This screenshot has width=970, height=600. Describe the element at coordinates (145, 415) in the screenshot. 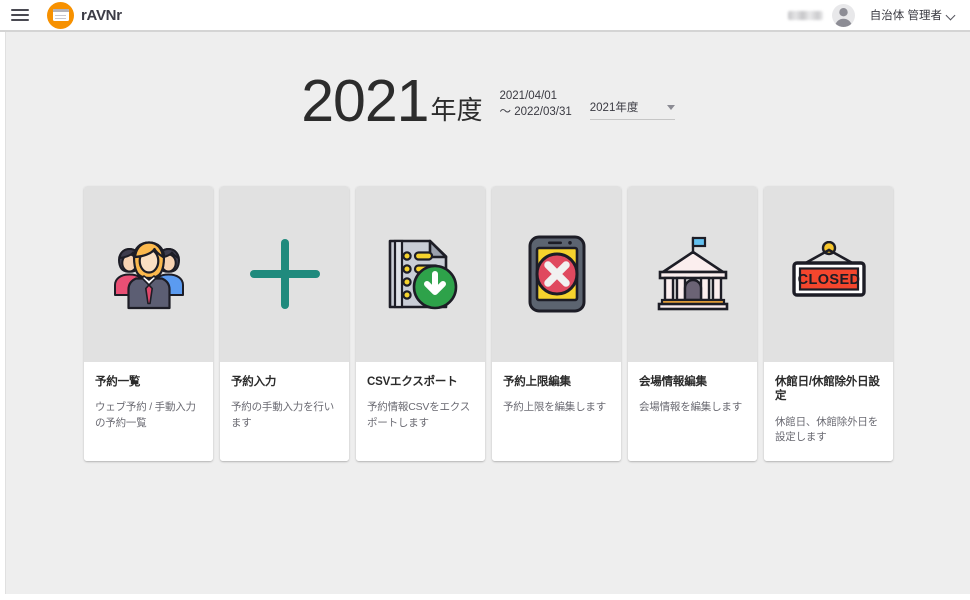

I see `card-description: ウェブ予約 / 手動入力の予約一覧` at that location.